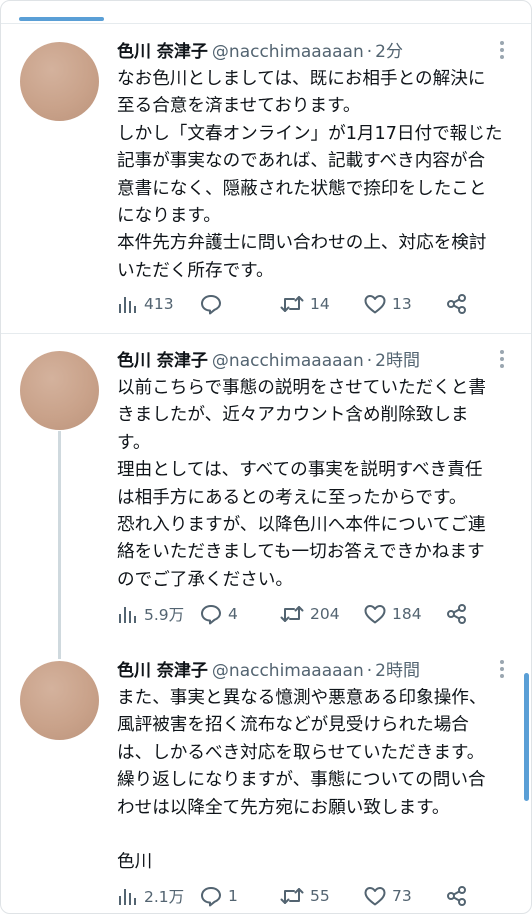 This screenshot has width=532, height=914. Describe the element at coordinates (61, 19) in the screenshot. I see `tab-indicator` at that location.